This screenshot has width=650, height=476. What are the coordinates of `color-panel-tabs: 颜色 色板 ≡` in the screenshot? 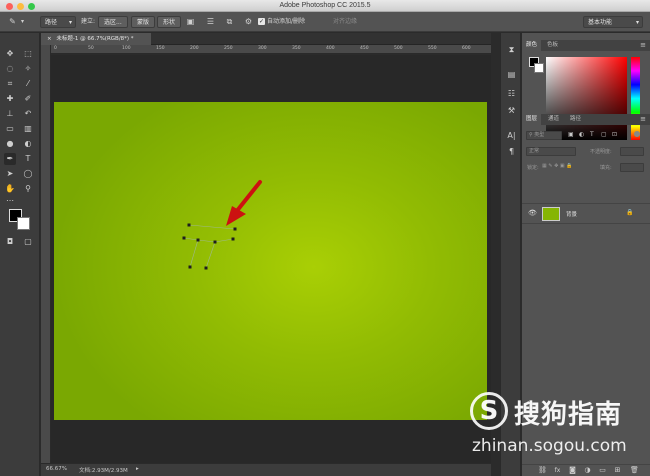 It's located at (586, 45).